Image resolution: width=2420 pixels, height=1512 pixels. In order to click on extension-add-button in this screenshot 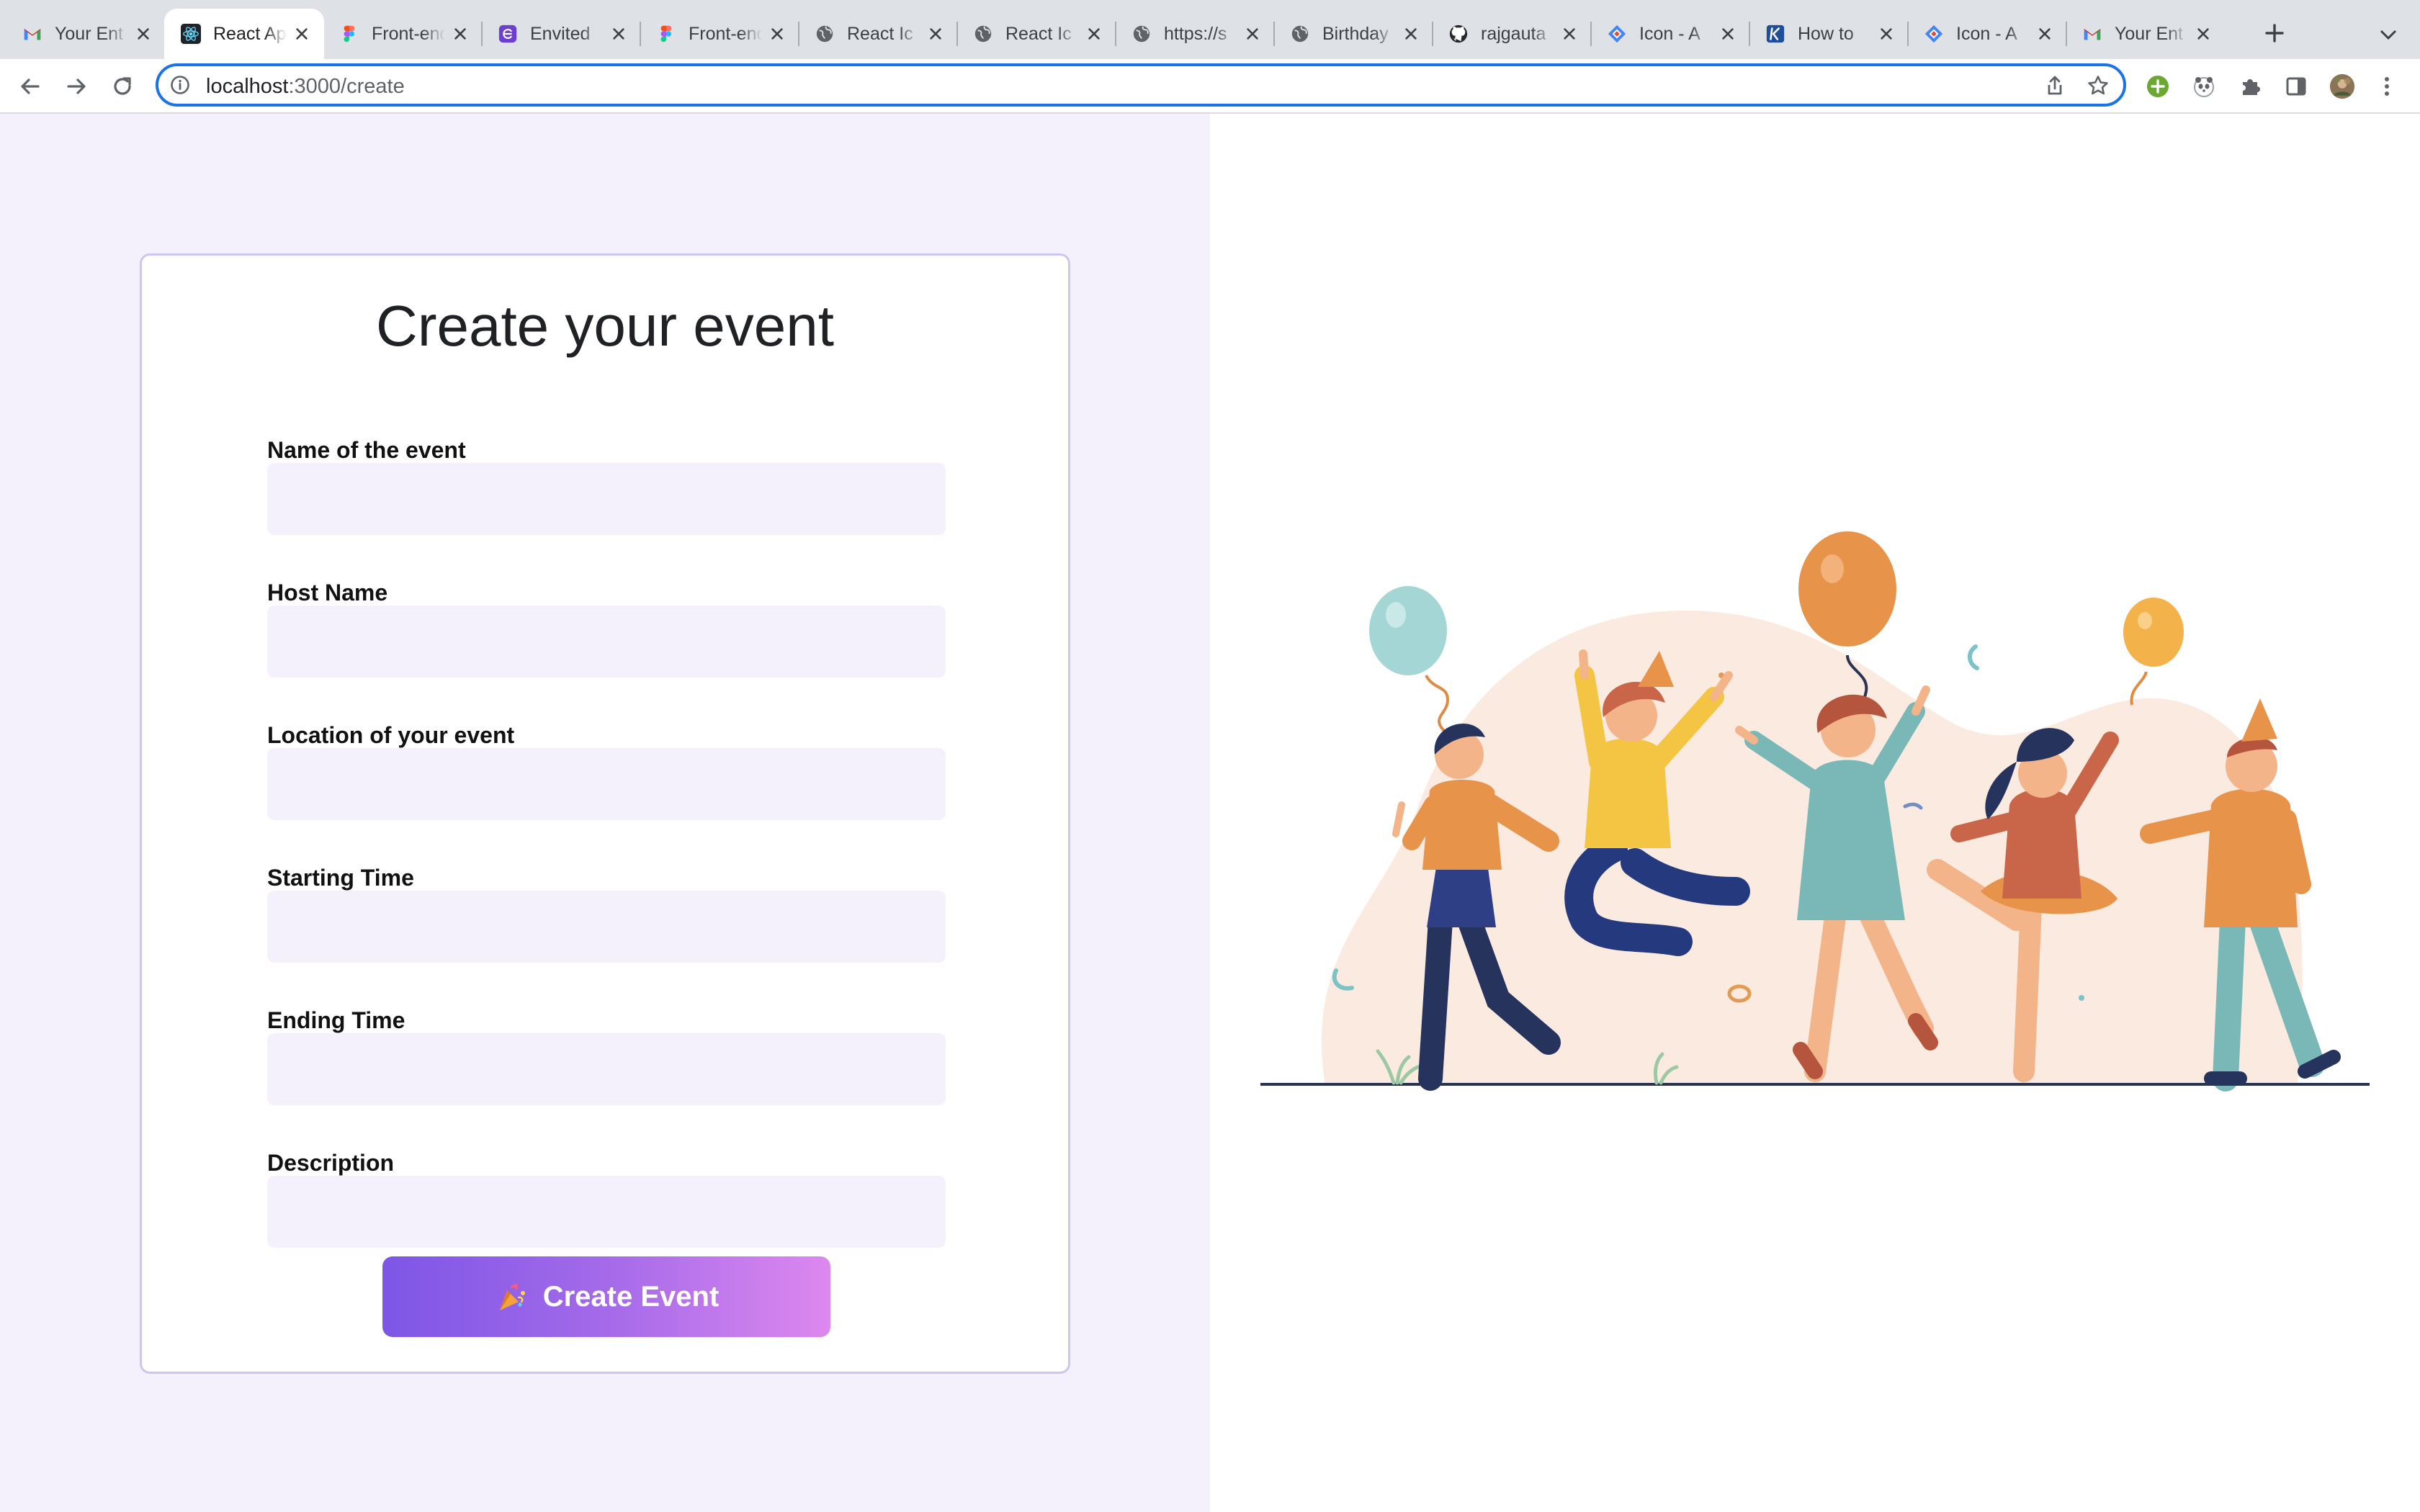, I will do `click(2158, 86)`.